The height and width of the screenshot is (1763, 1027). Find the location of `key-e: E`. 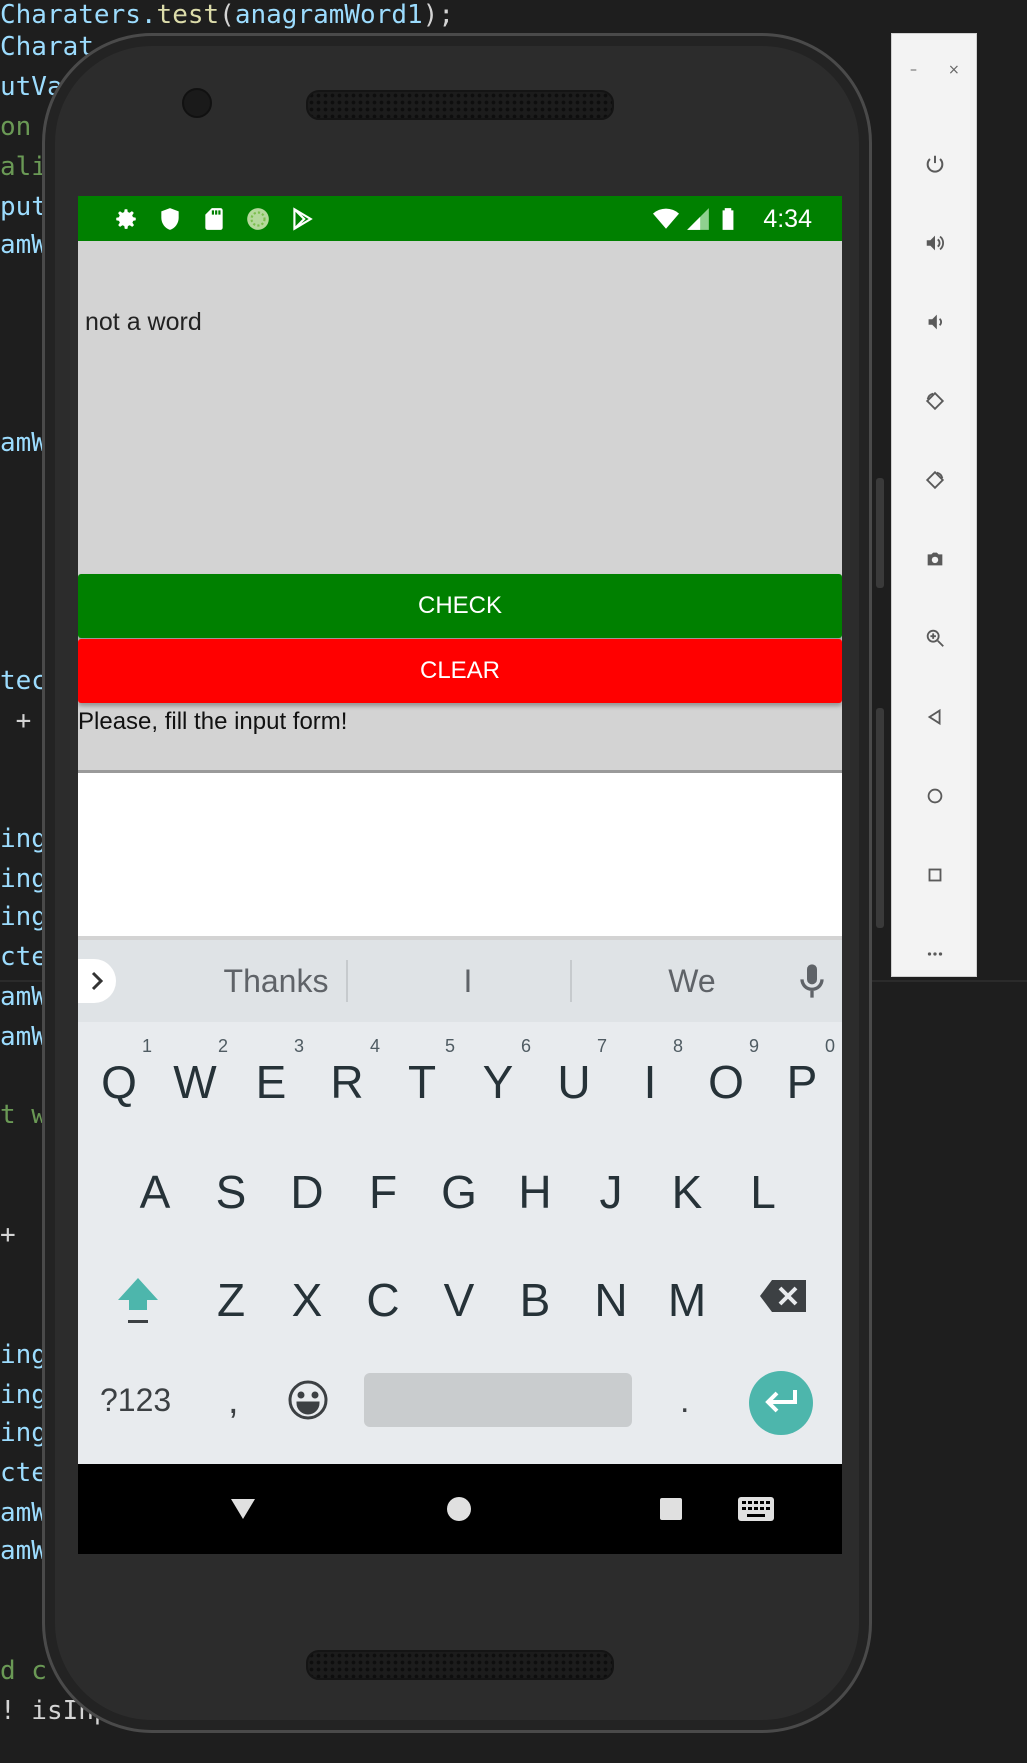

key-e: E is located at coordinates (271, 1082).